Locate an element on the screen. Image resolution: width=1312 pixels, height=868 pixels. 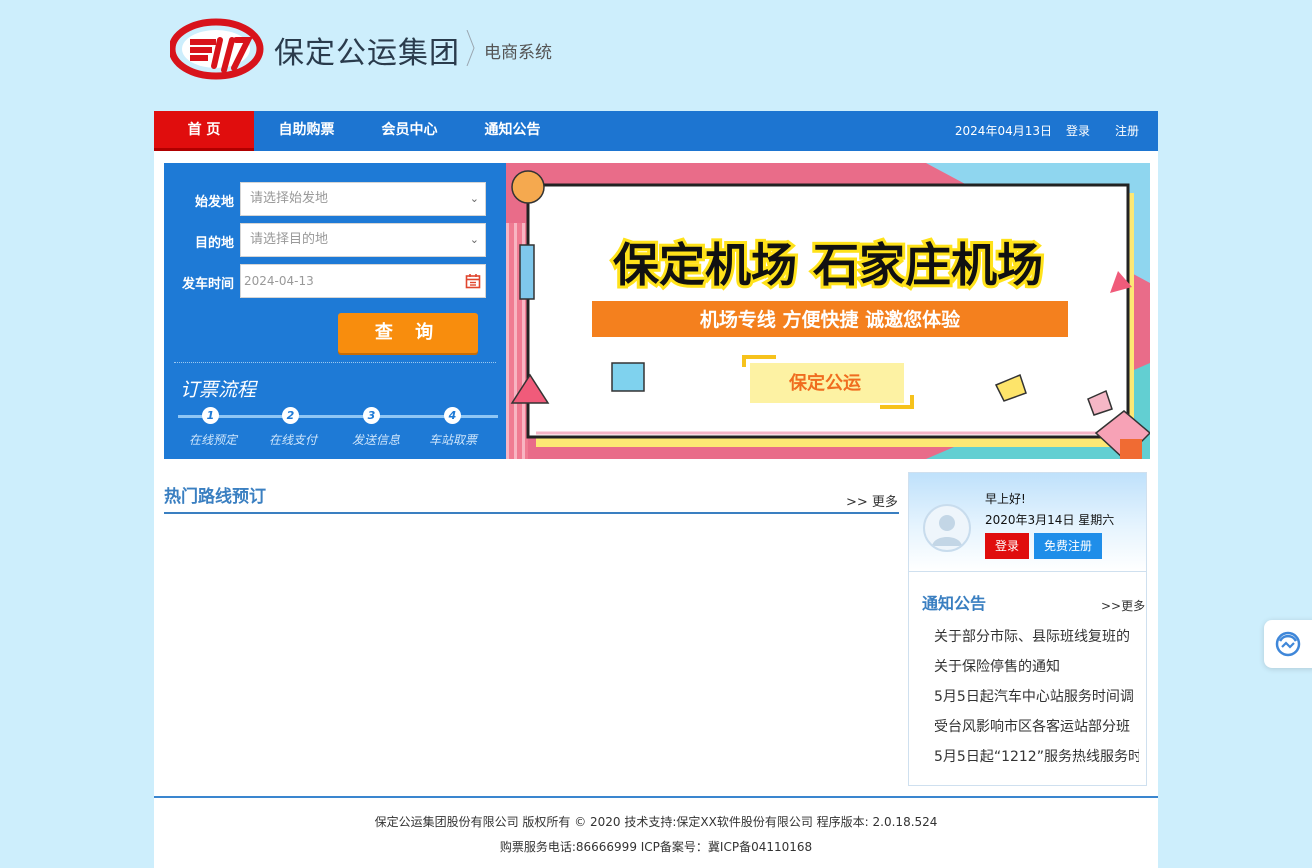
notice-item: 关于部分市际、县际班线复班的 is located at coordinates (1036, 636).